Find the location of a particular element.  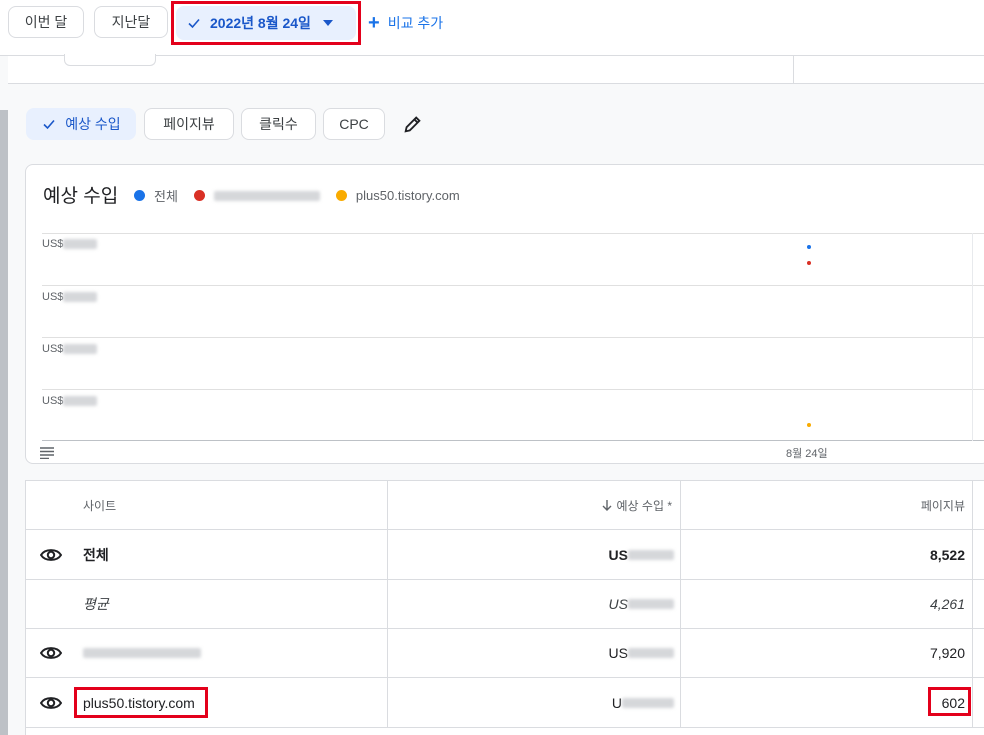

site-name is located at coordinates (142, 653).